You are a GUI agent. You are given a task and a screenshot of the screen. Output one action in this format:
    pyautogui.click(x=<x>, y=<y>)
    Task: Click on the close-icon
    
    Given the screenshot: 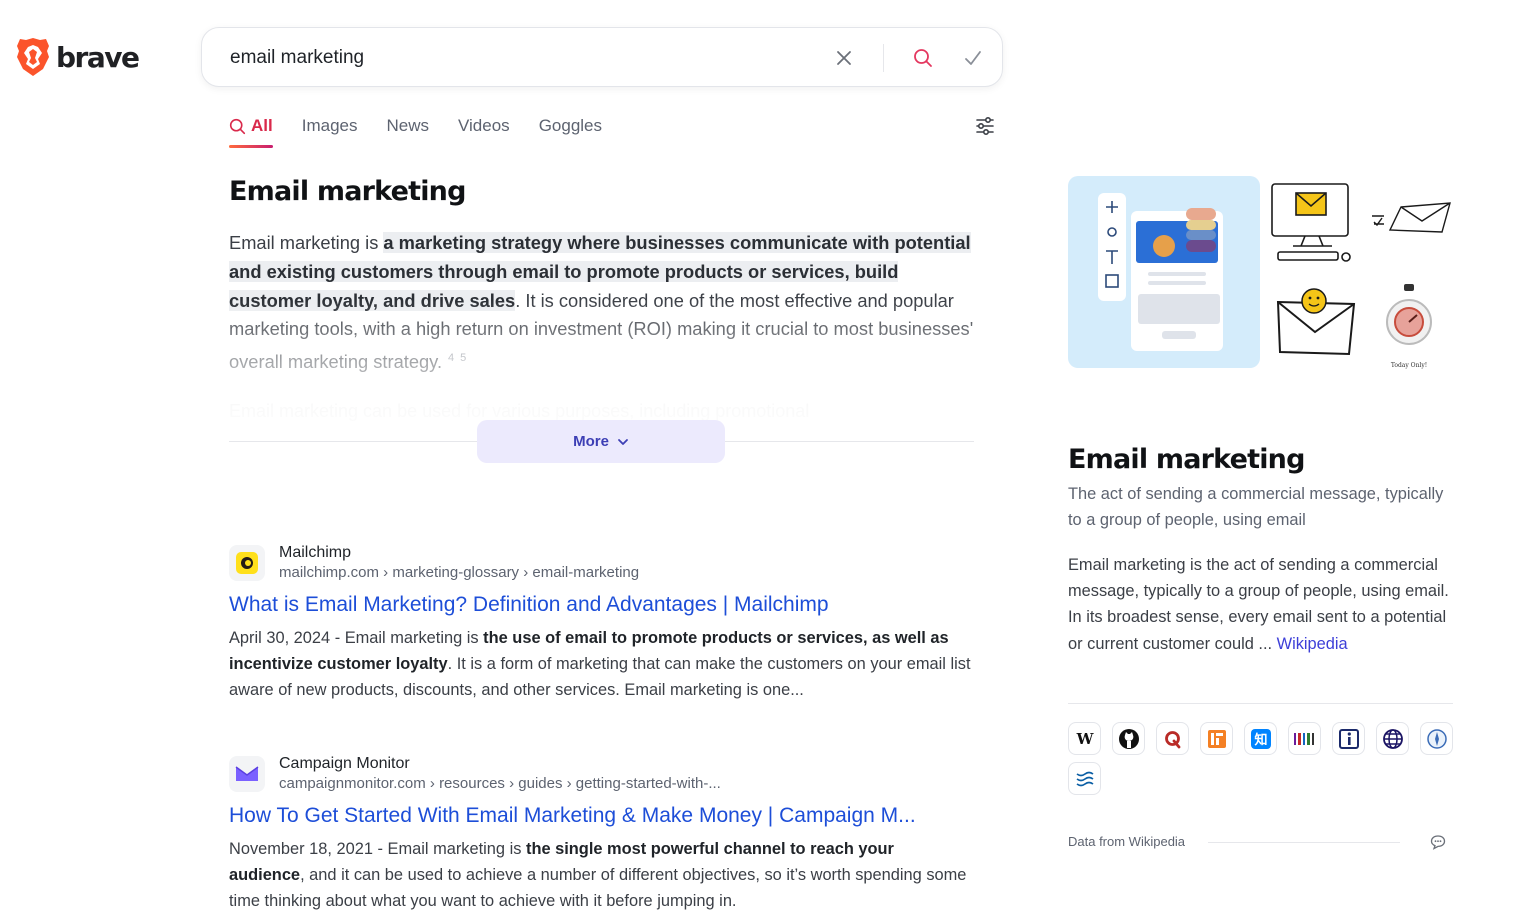 What is the action you would take?
    pyautogui.click(x=844, y=58)
    